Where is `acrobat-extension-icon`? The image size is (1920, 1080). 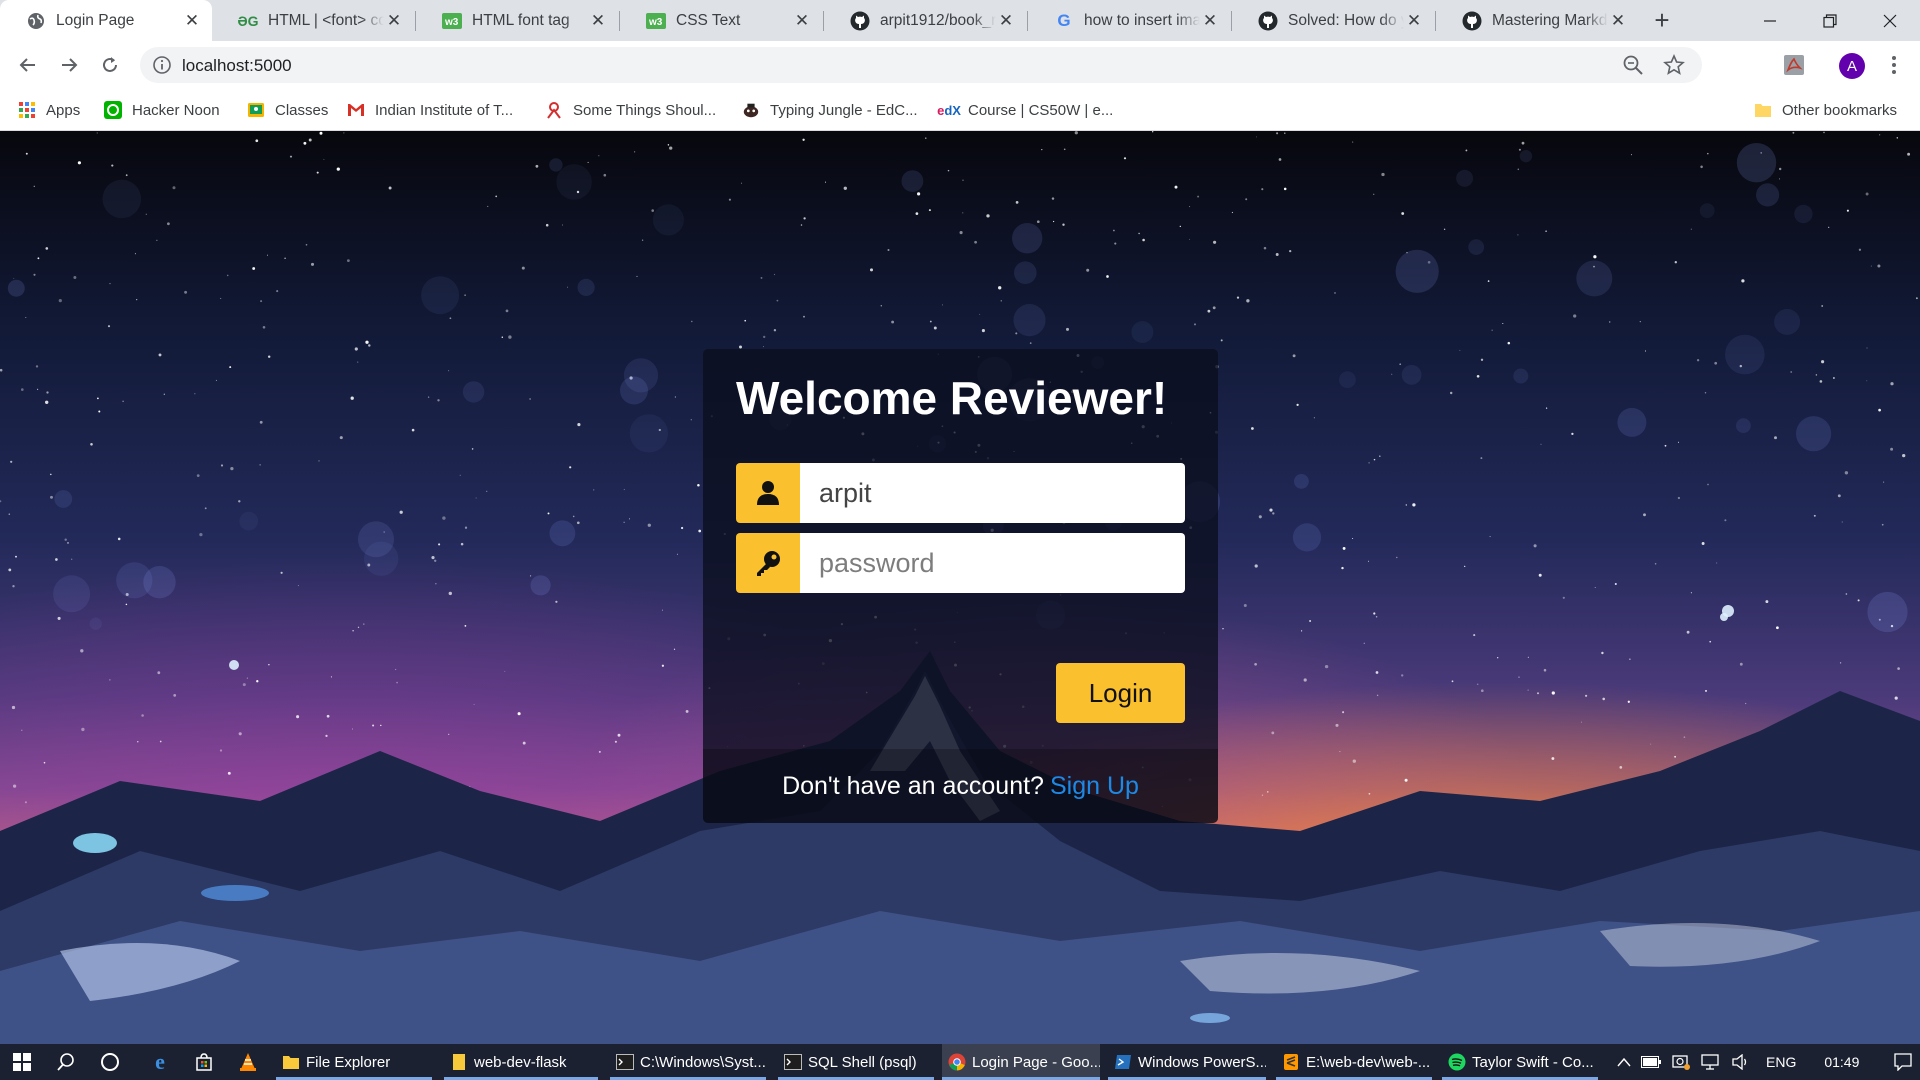
acrobat-extension-icon is located at coordinates (1794, 65).